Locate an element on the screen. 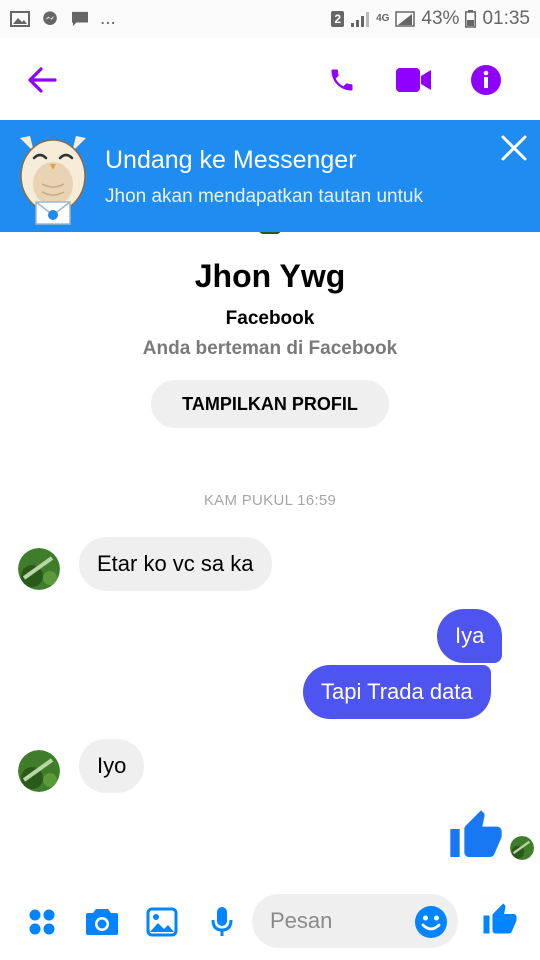  video-camera-icon is located at coordinates (413, 80).